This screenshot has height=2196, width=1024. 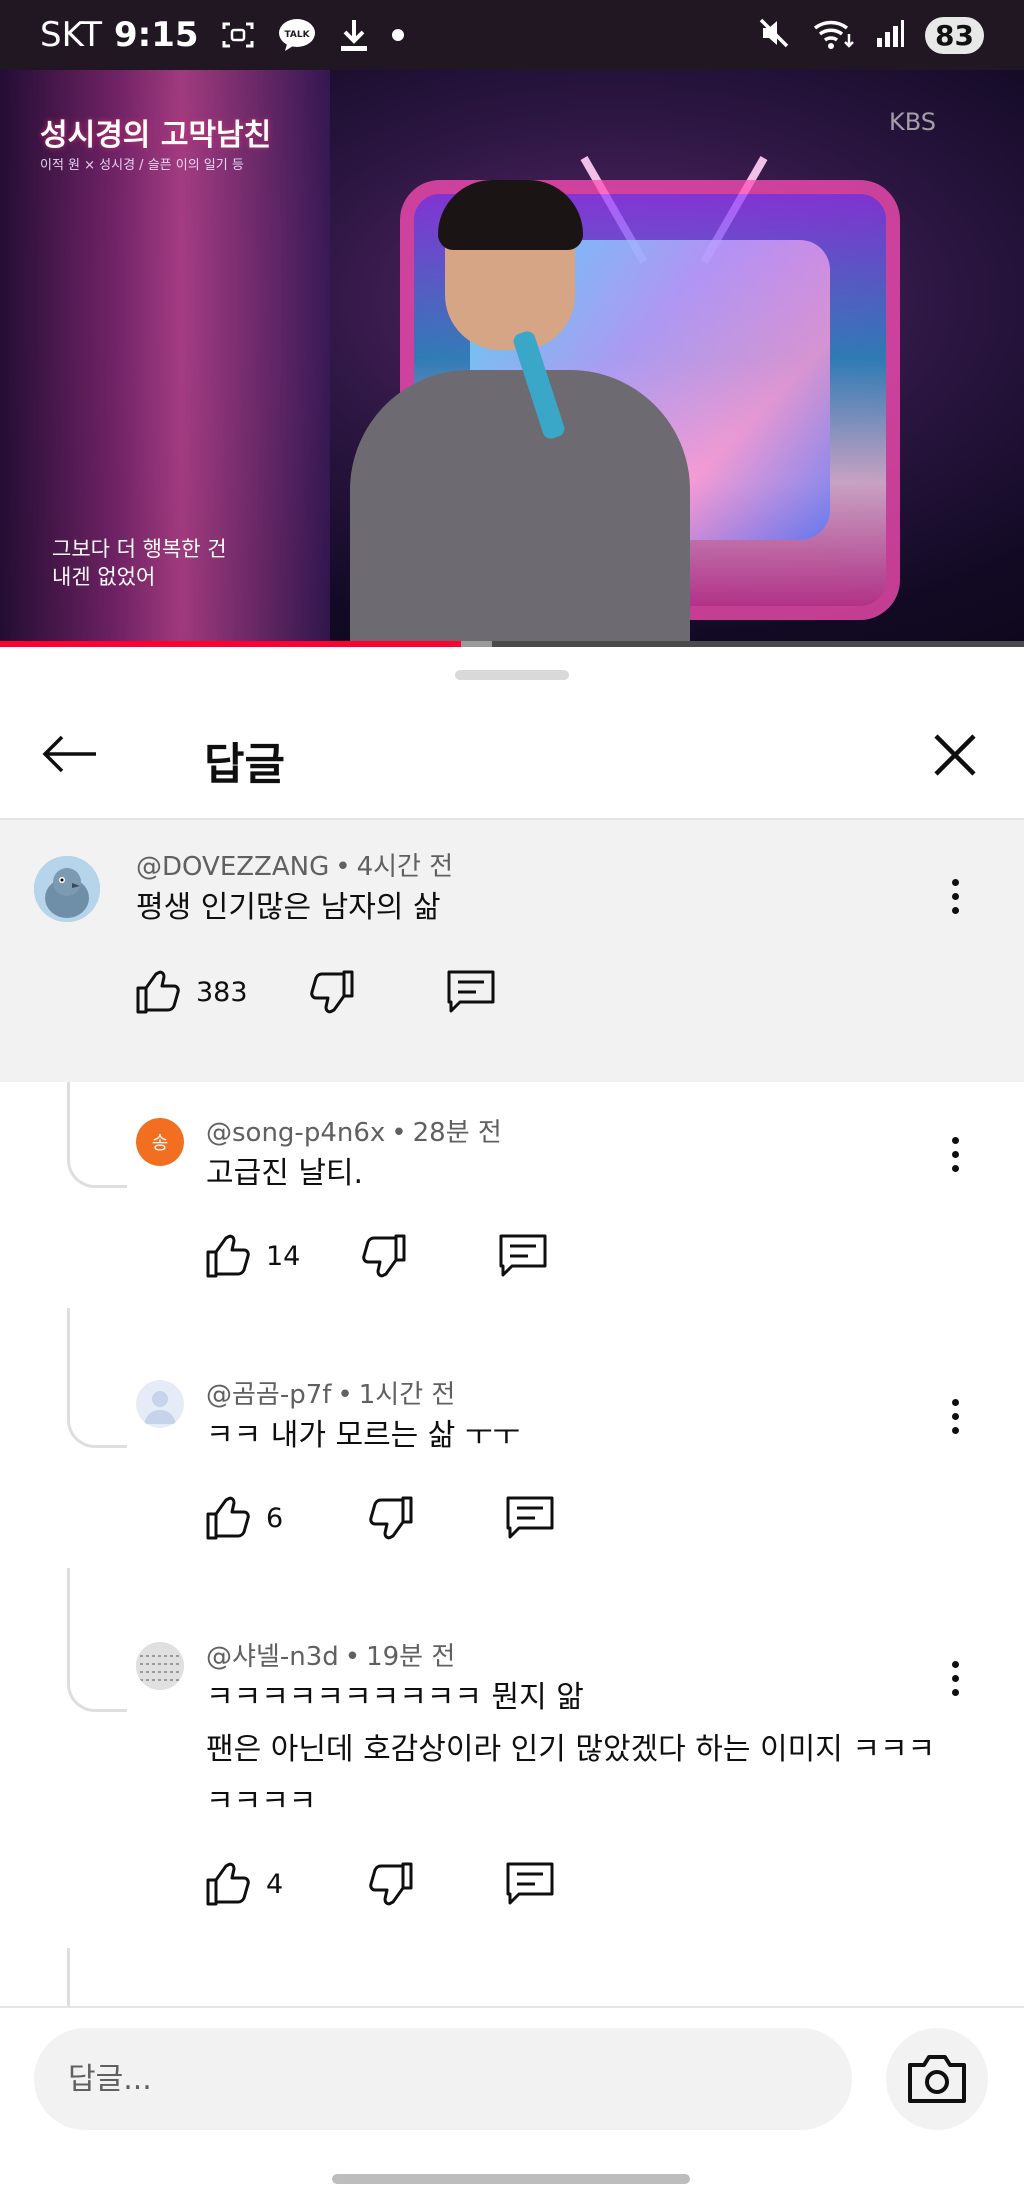 I want to click on broadcaster-watermark: KBS, so click(x=912, y=122).